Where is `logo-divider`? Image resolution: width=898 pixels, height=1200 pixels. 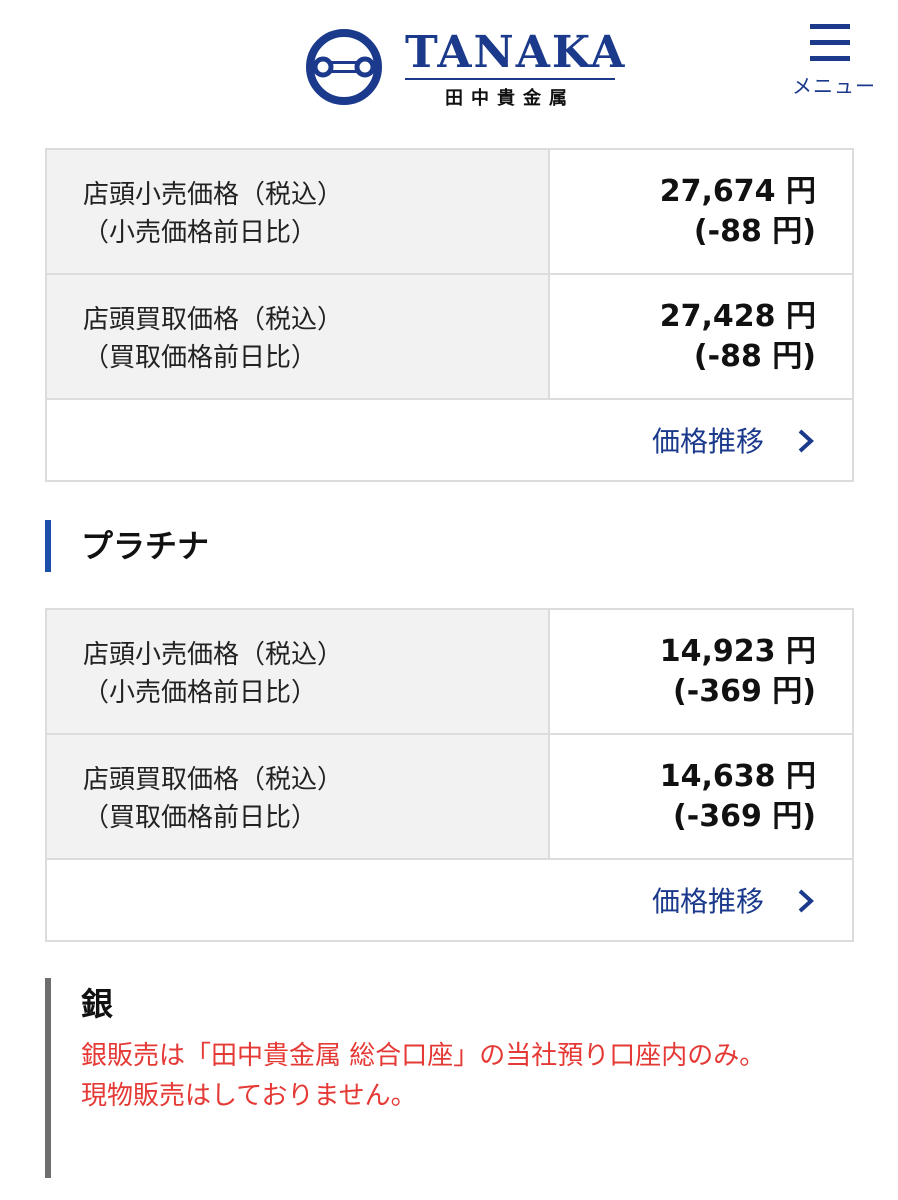
logo-divider is located at coordinates (510, 79).